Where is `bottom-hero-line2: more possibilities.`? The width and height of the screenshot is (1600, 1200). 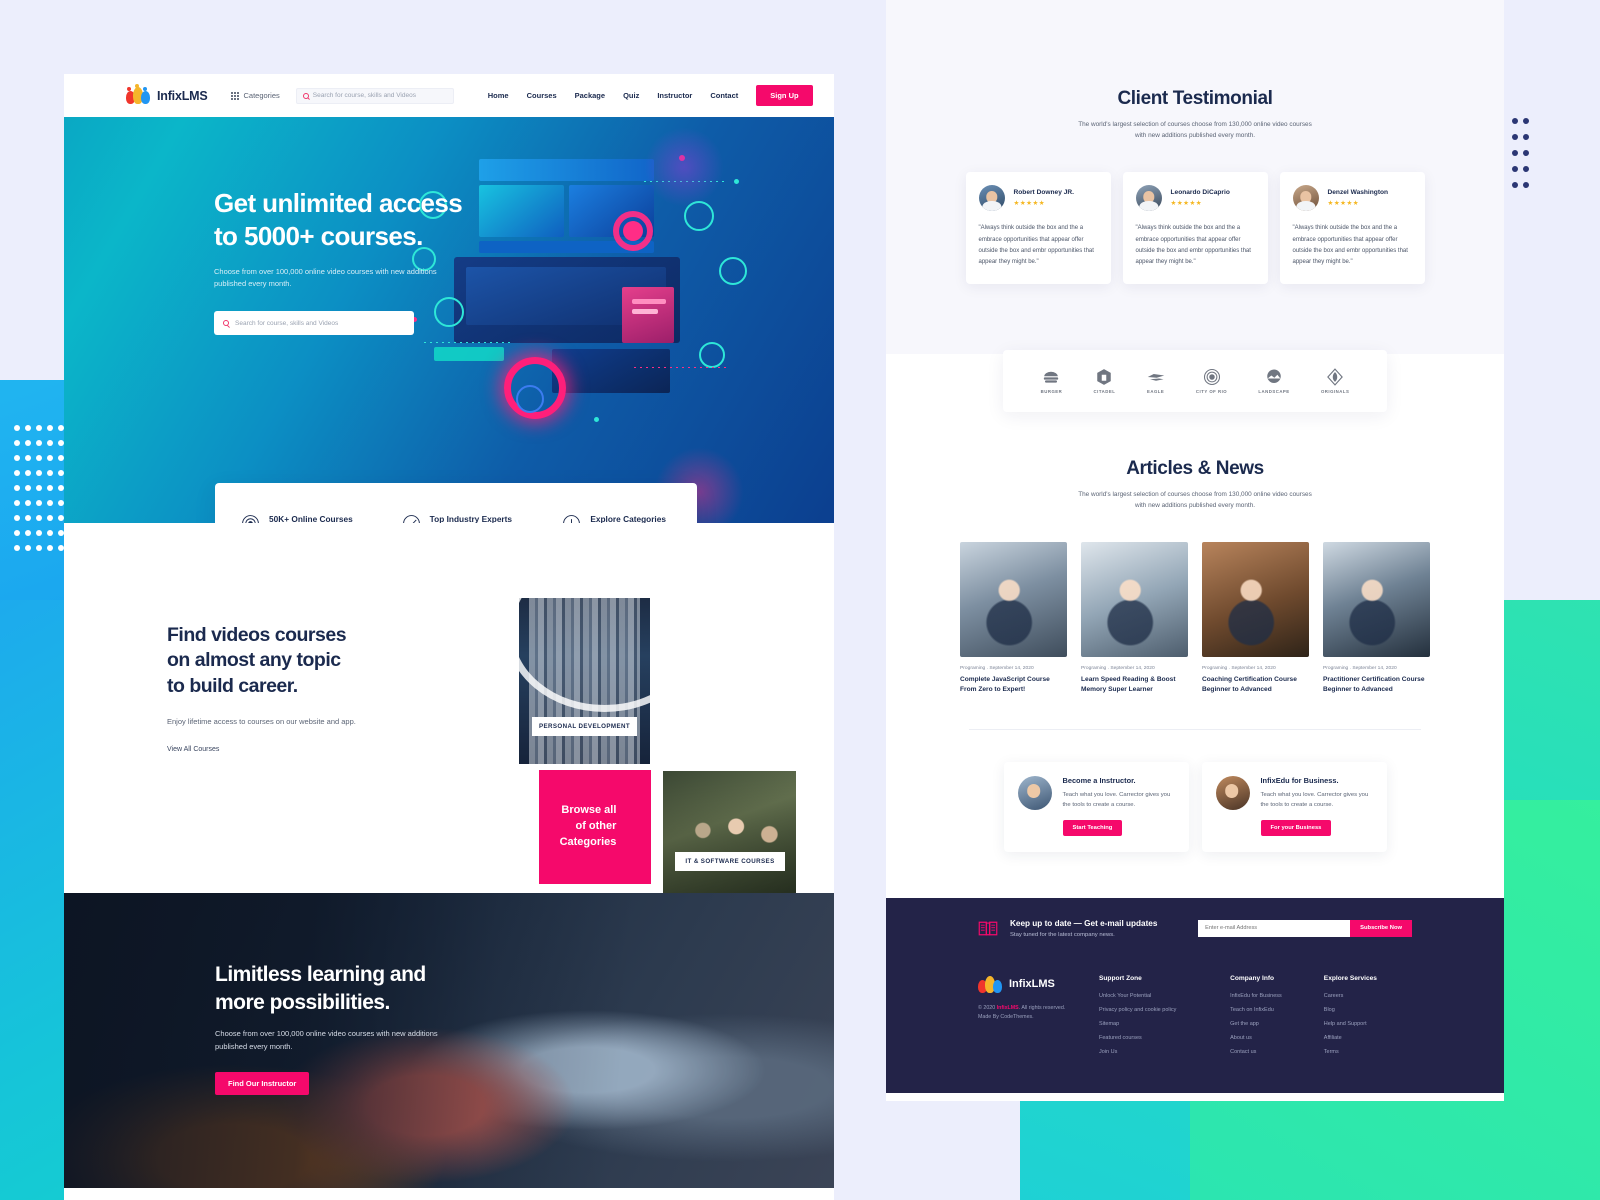 bottom-hero-line2: more possibilities. is located at coordinates (302, 1002).